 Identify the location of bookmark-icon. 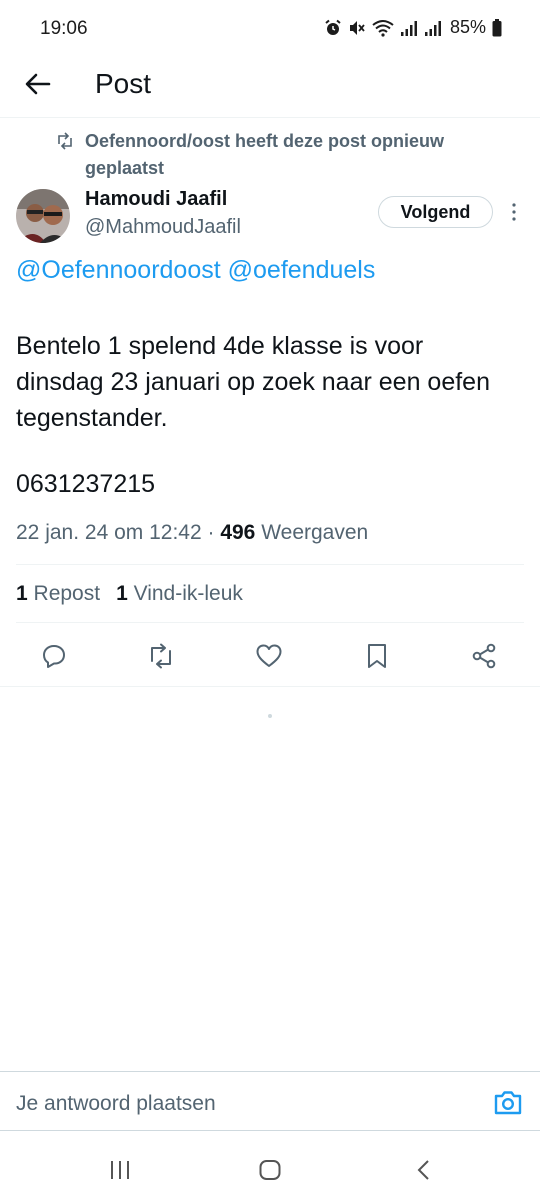
(377, 656).